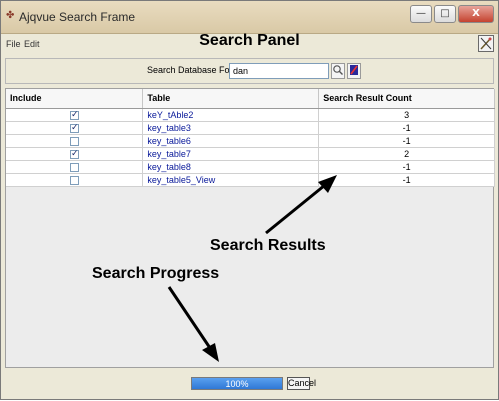 This screenshot has height=401, width=499. I want to click on progress-text: 100%, so click(237, 384).